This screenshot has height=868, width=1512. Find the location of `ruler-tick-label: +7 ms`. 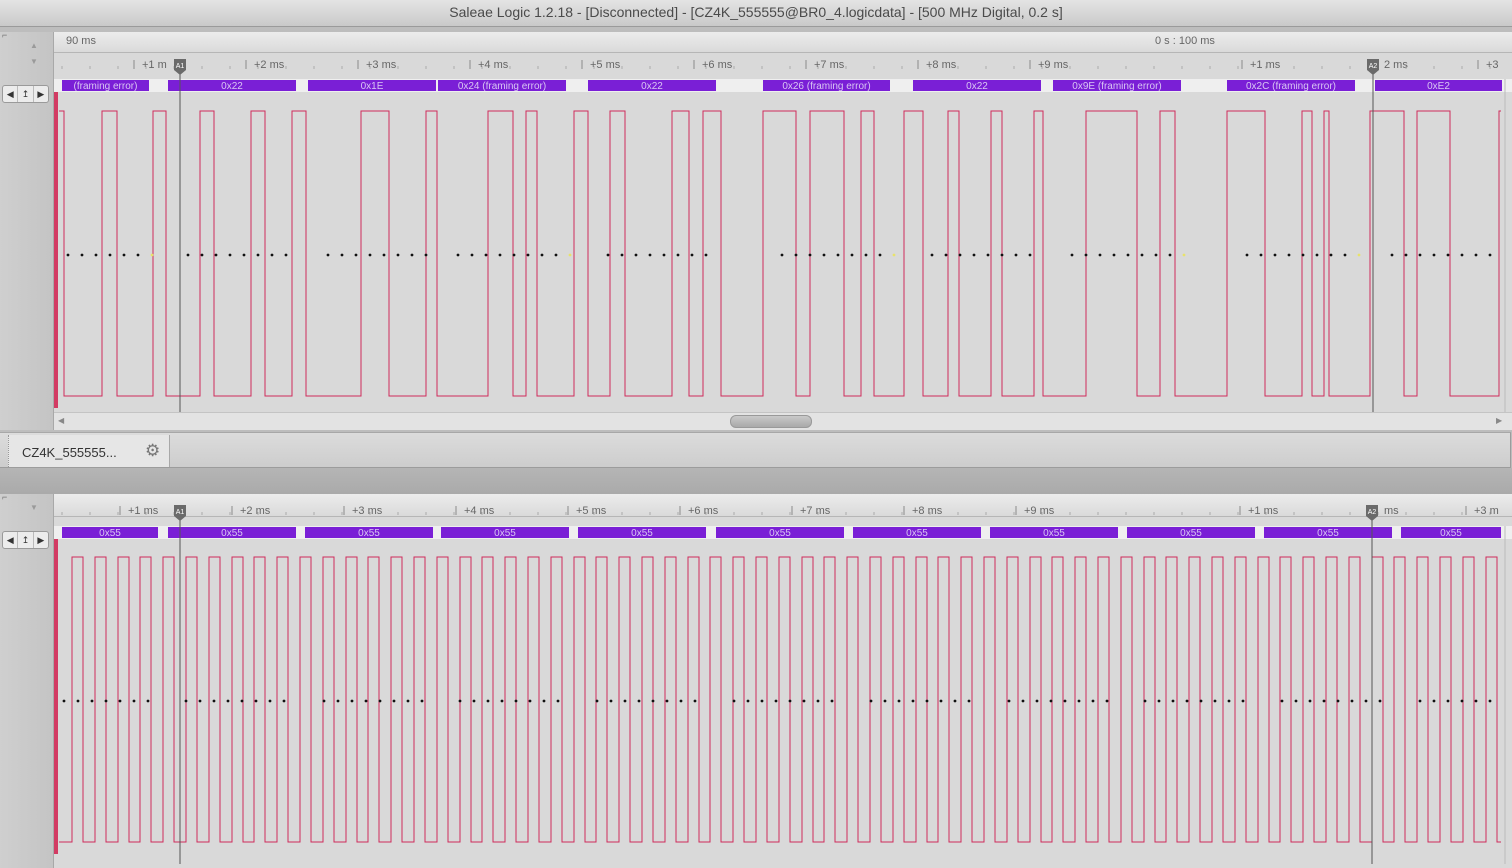

ruler-tick-label: +7 ms is located at coordinates (829, 65).